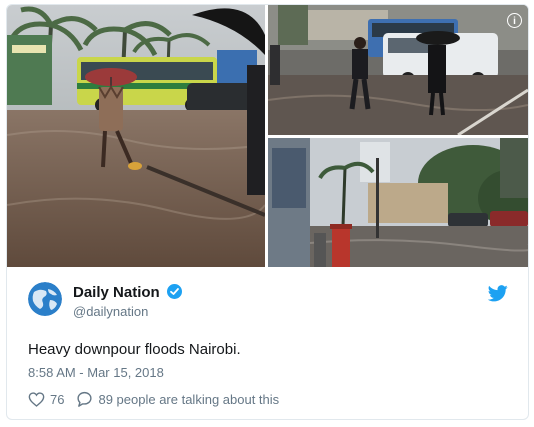 The height and width of the screenshot is (427, 534). What do you see at coordinates (46, 399) in the screenshot?
I see `like-button: 76` at bounding box center [46, 399].